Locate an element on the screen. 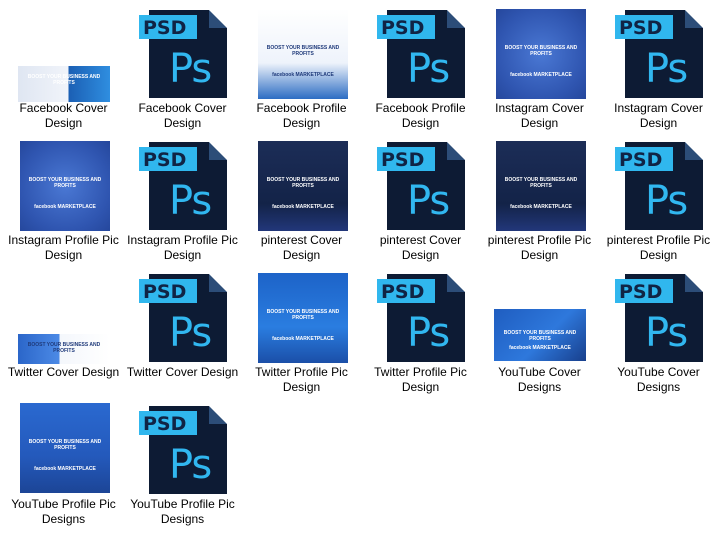 This screenshot has width=721, height=534. file-item: Ps PSD pinterest Cover Design is located at coordinates (420, 201).